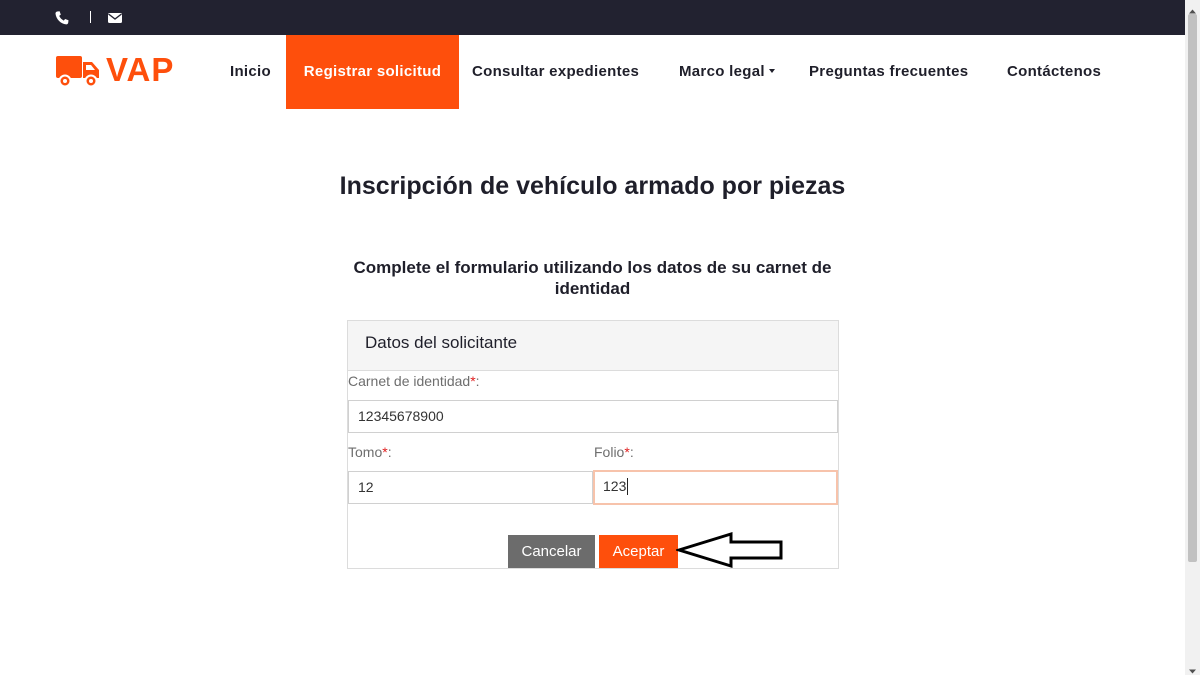 Image resolution: width=1200 pixels, height=681 pixels. Describe the element at coordinates (1192, 8) in the screenshot. I see `scroll-up-icon` at that location.